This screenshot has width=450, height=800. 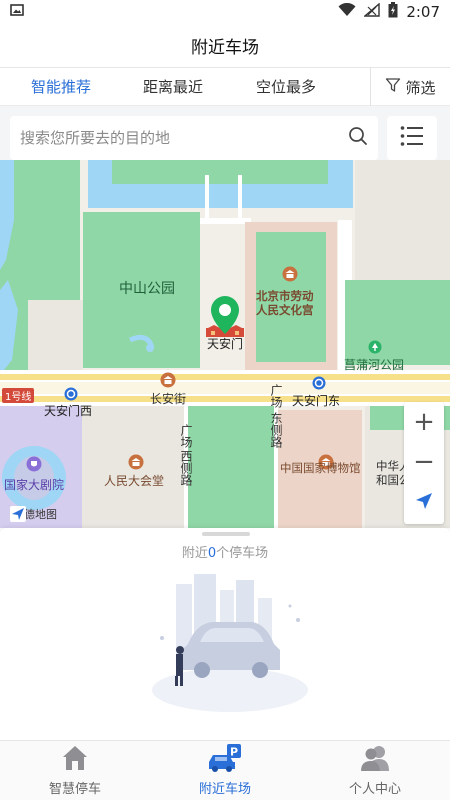 What do you see at coordinates (224, 789) in the screenshot?
I see `nav-label: 附近车场` at bounding box center [224, 789].